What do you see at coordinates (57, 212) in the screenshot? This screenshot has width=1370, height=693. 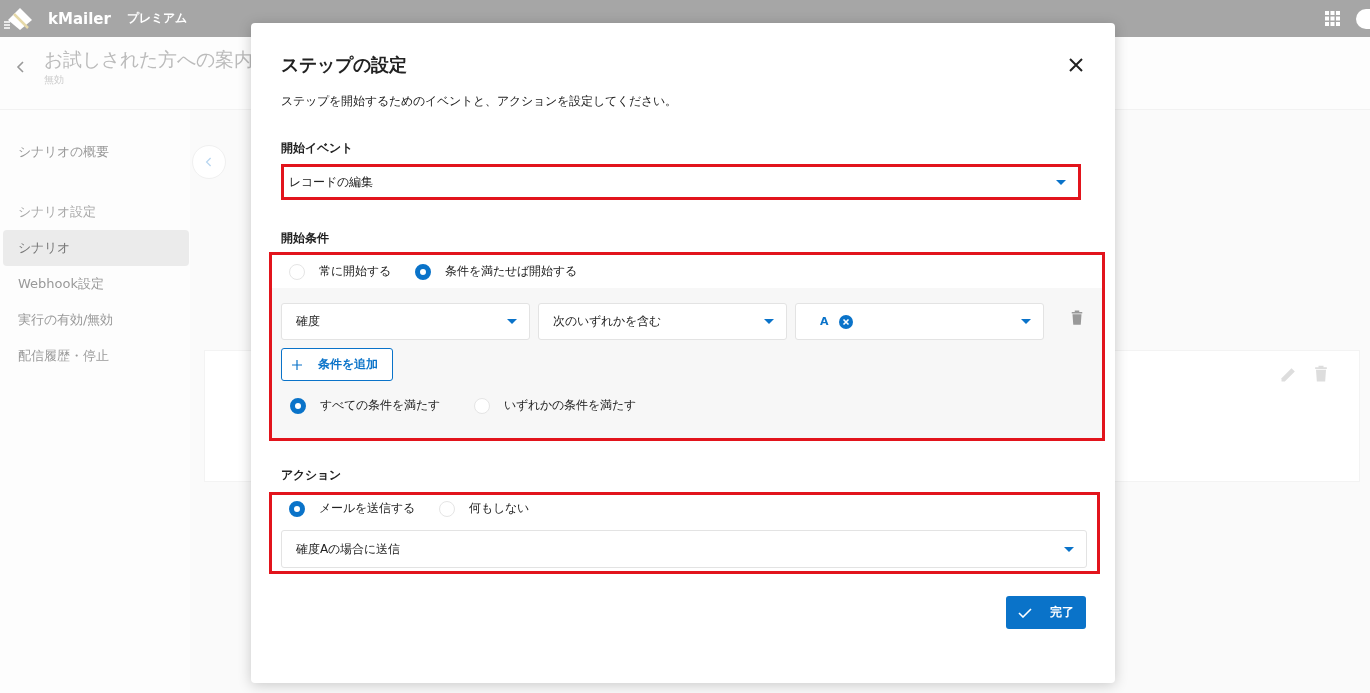 I see `section-heading: シナリオ設定` at bounding box center [57, 212].